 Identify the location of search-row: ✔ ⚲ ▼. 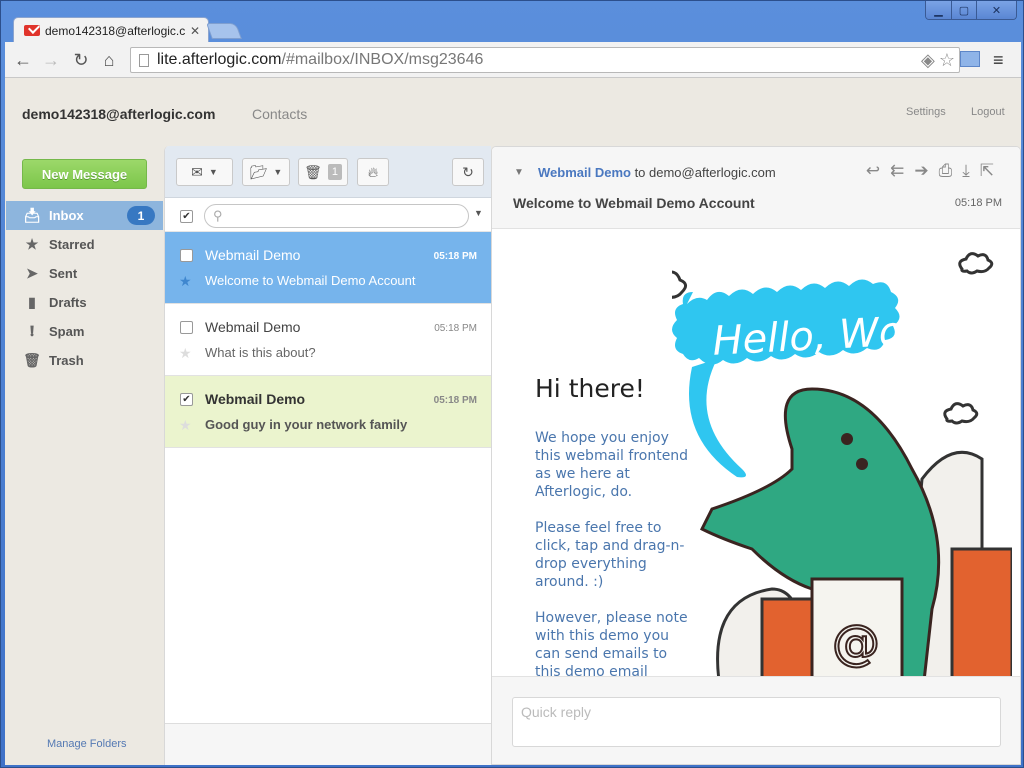
(328, 215).